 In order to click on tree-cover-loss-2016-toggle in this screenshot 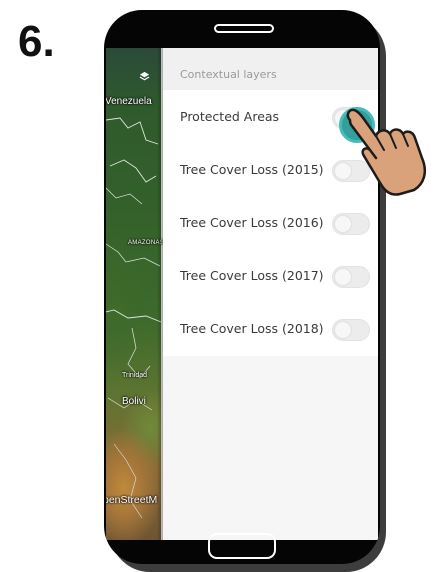, I will do `click(351, 224)`.